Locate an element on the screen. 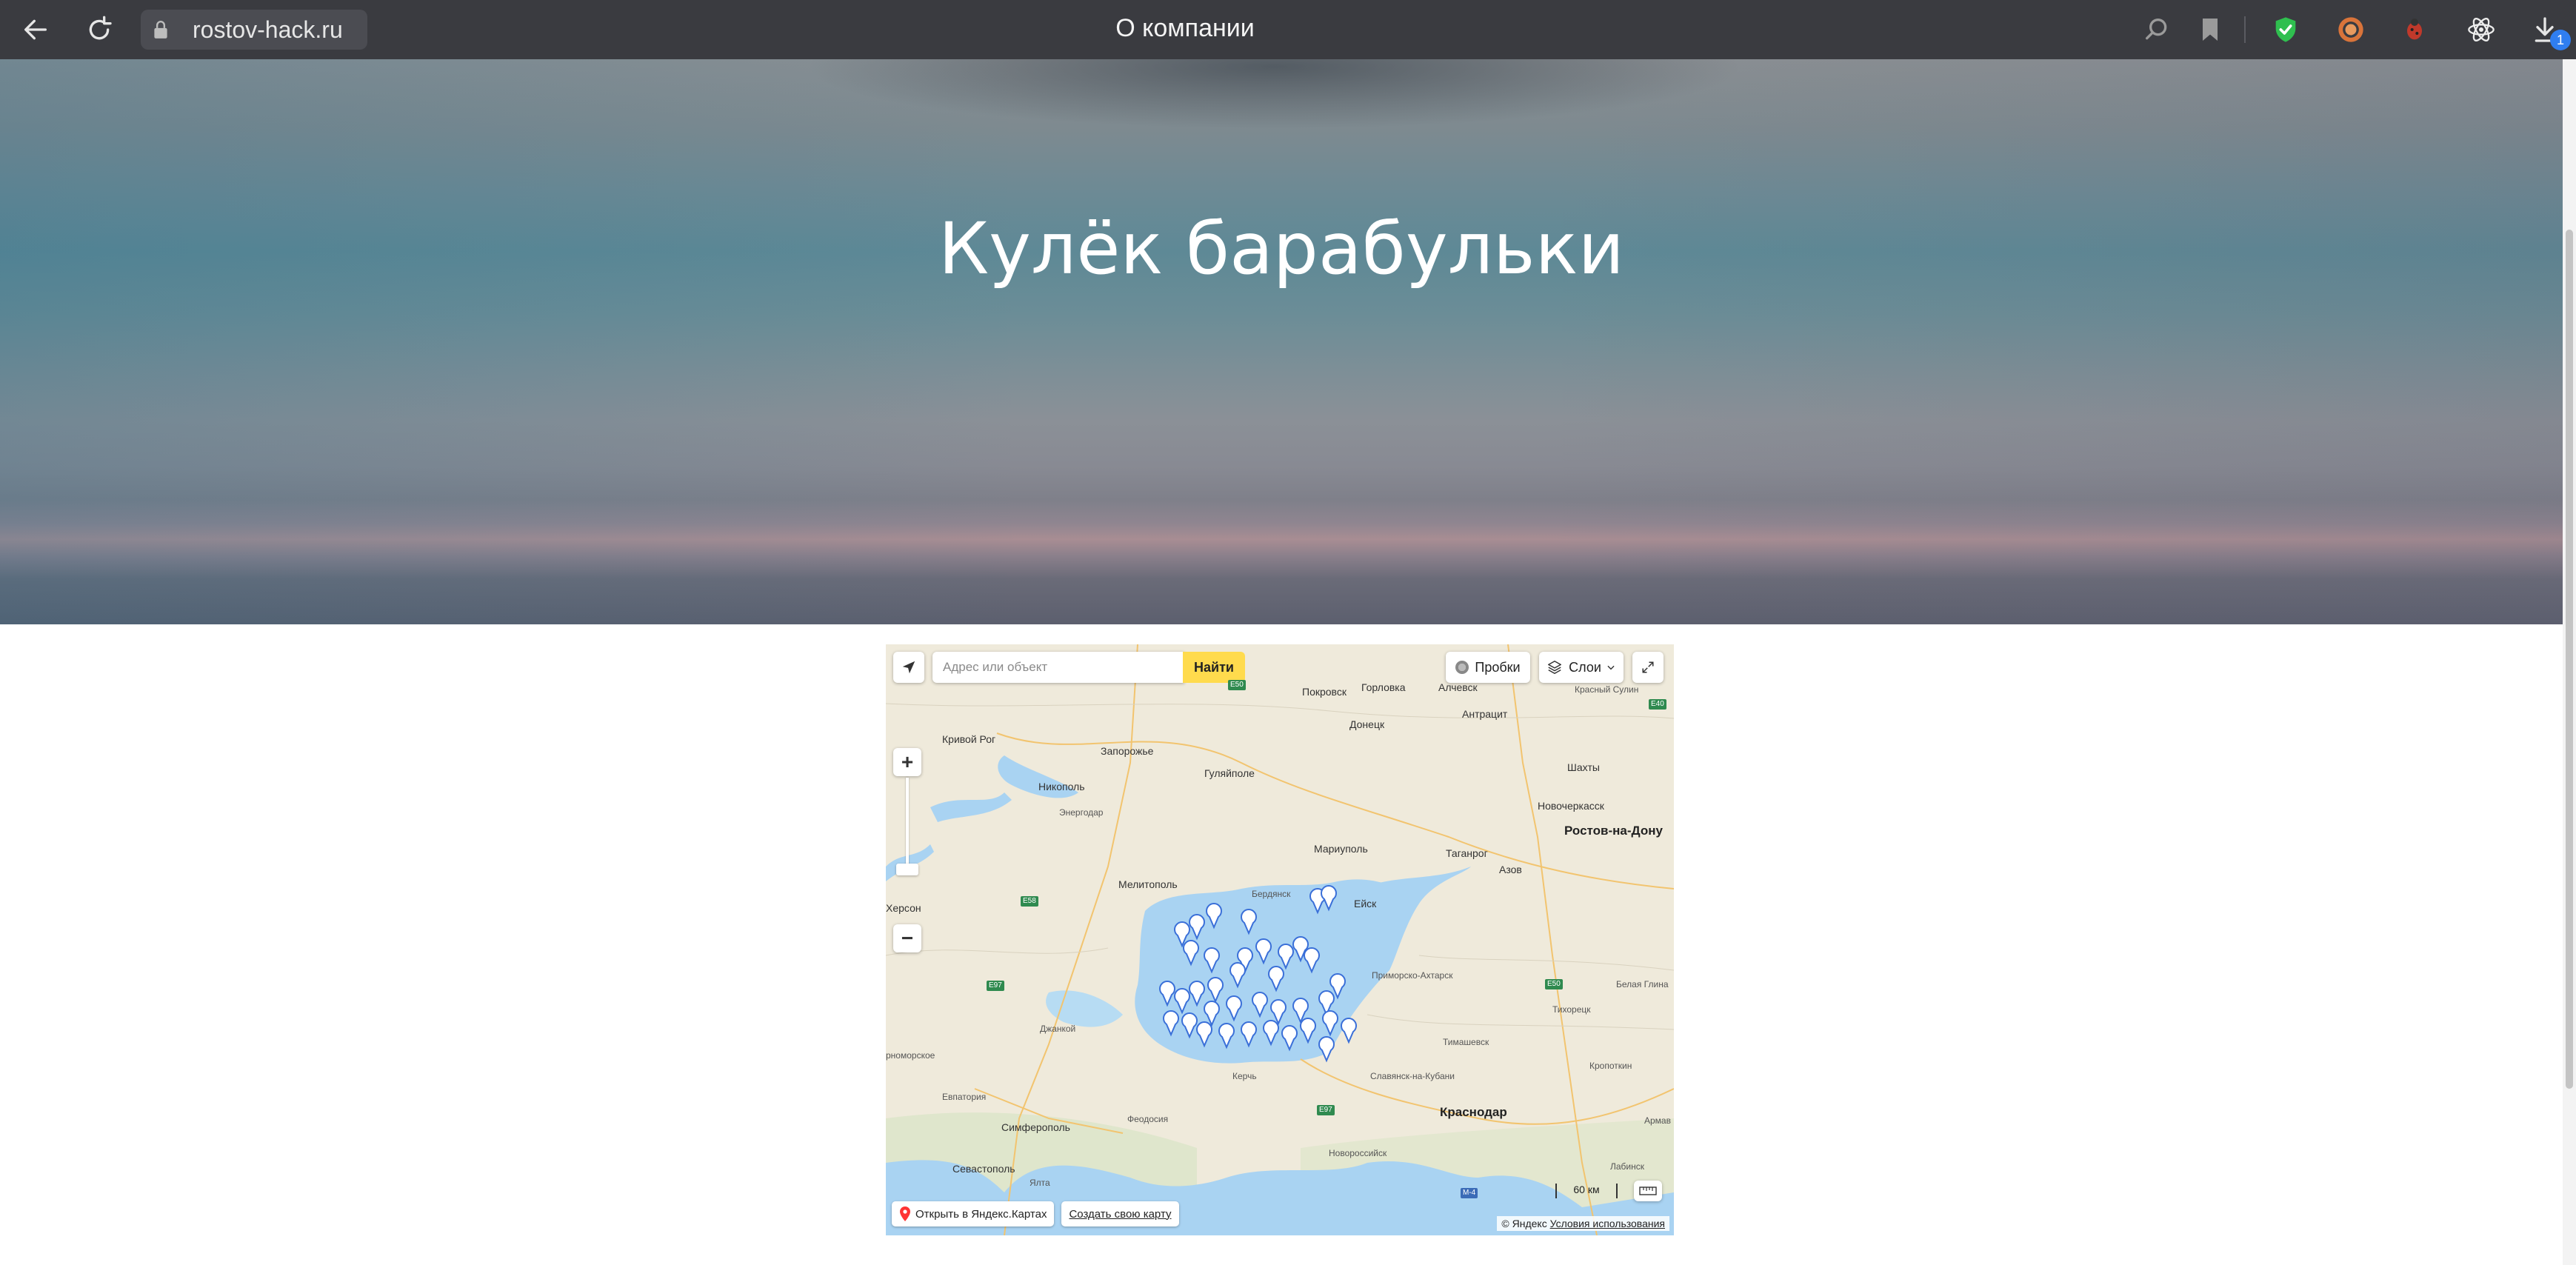  city-label: Новочеркасск is located at coordinates (1571, 806).